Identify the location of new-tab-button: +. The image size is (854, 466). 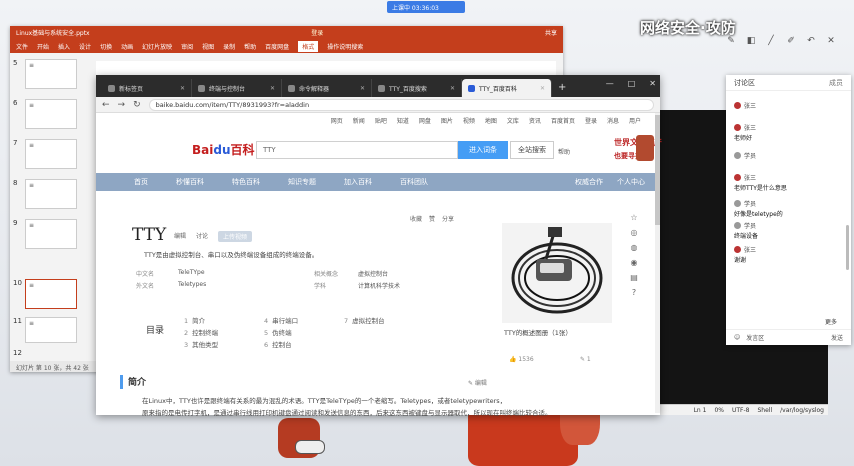
(562, 89).